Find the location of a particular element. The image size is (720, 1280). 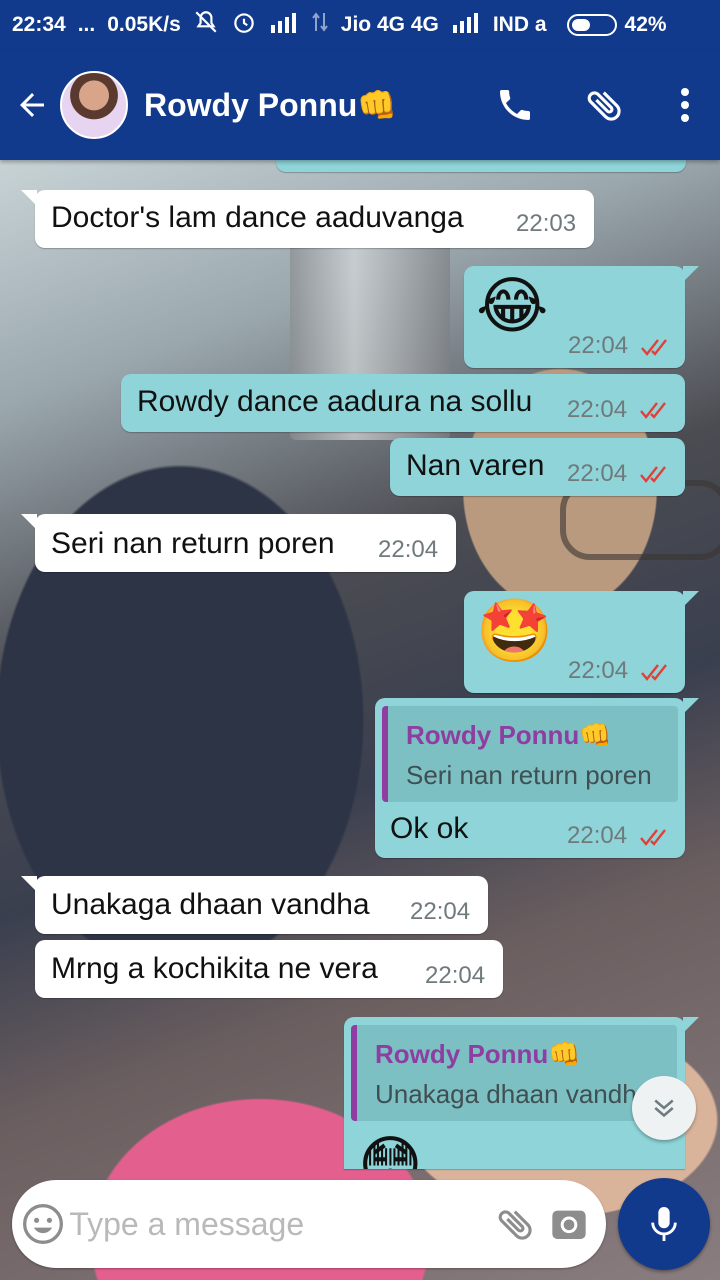

contact-avatar is located at coordinates (94, 105).